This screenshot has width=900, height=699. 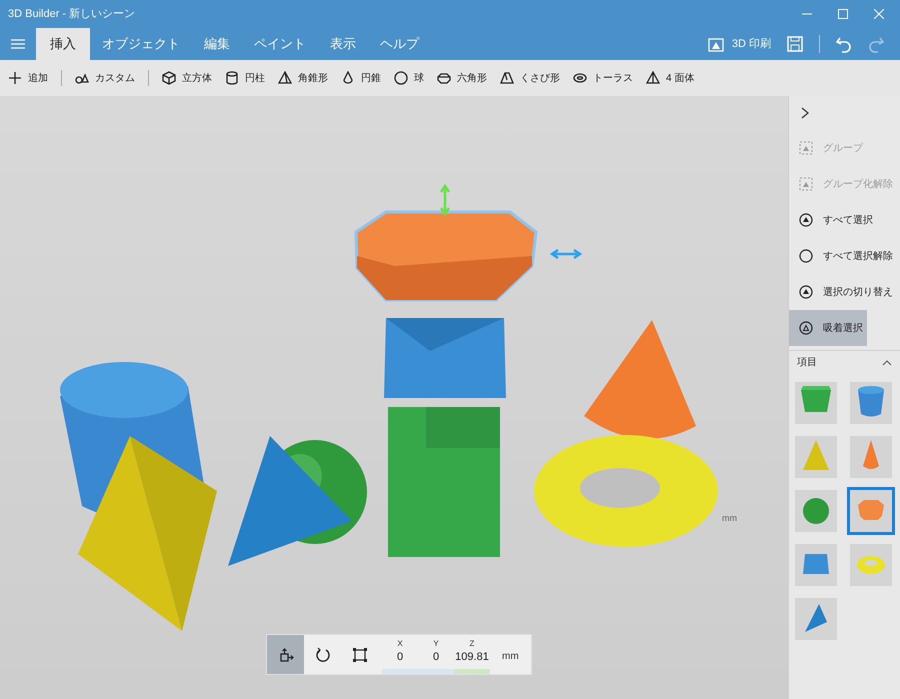 What do you see at coordinates (322, 654) in the screenshot?
I see `rotate-icon` at bounding box center [322, 654].